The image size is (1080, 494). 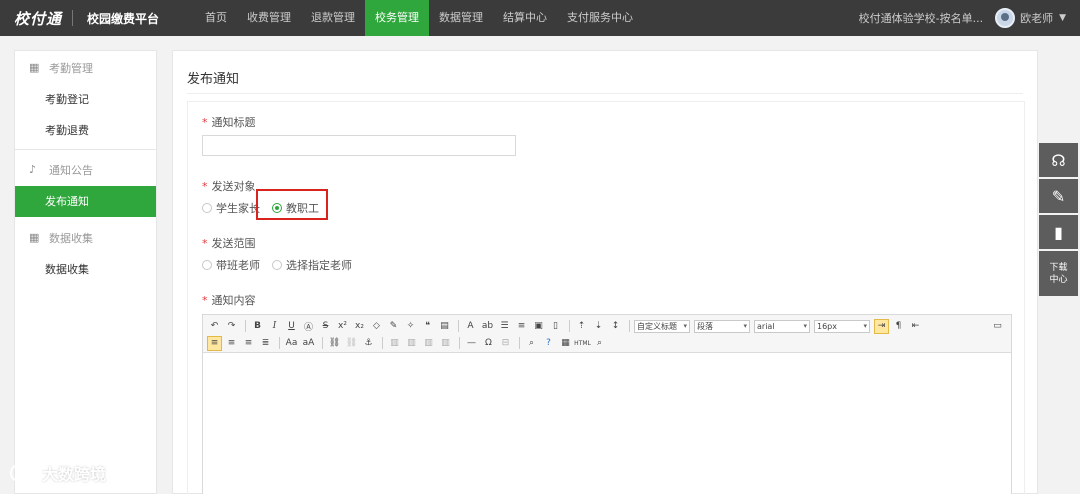 What do you see at coordinates (581, 326) in the screenshot?
I see `row-spacing-top-icon: ⇡` at bounding box center [581, 326].